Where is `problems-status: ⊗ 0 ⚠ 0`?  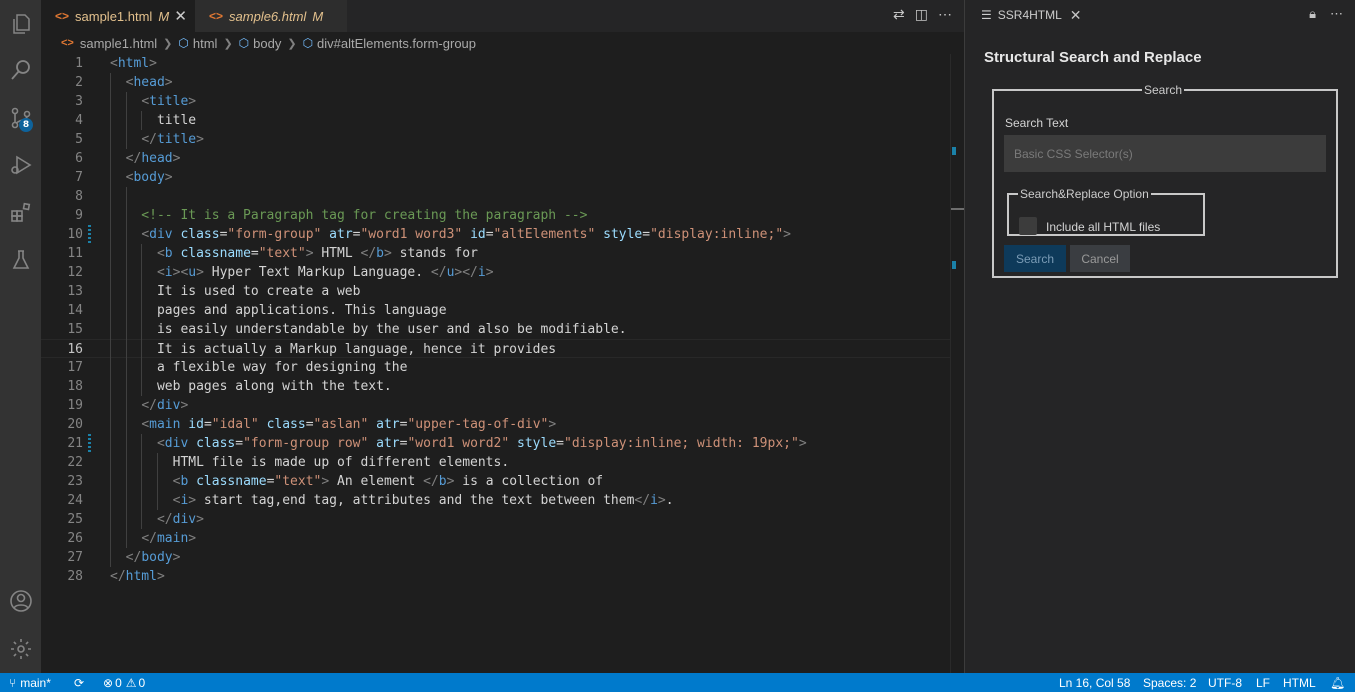
problems-status: ⊗ 0 ⚠ 0 is located at coordinates (124, 682).